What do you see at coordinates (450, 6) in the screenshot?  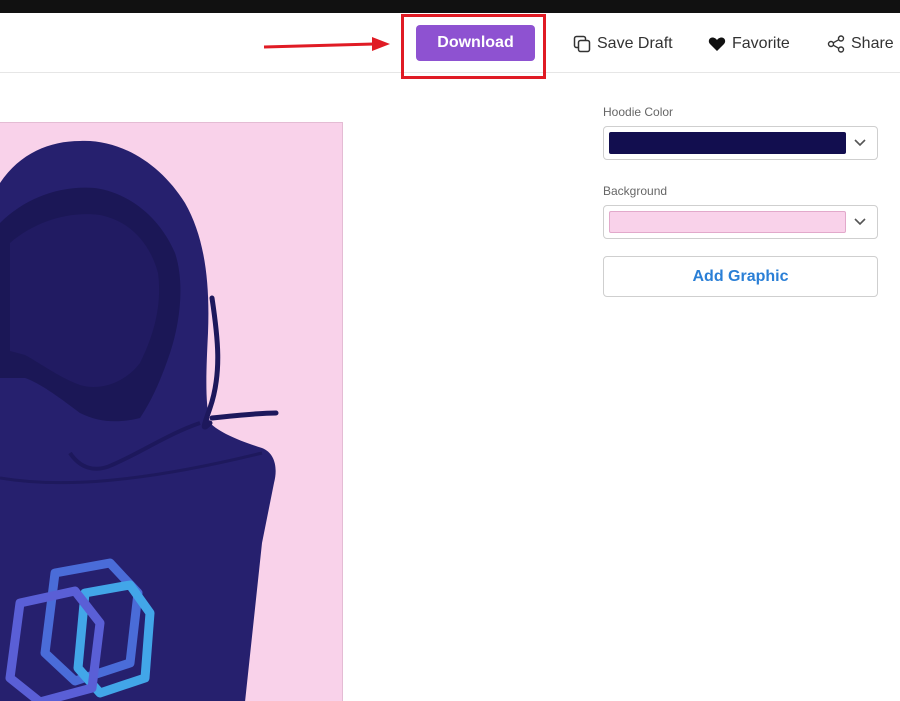 I see `top-black-strip` at bounding box center [450, 6].